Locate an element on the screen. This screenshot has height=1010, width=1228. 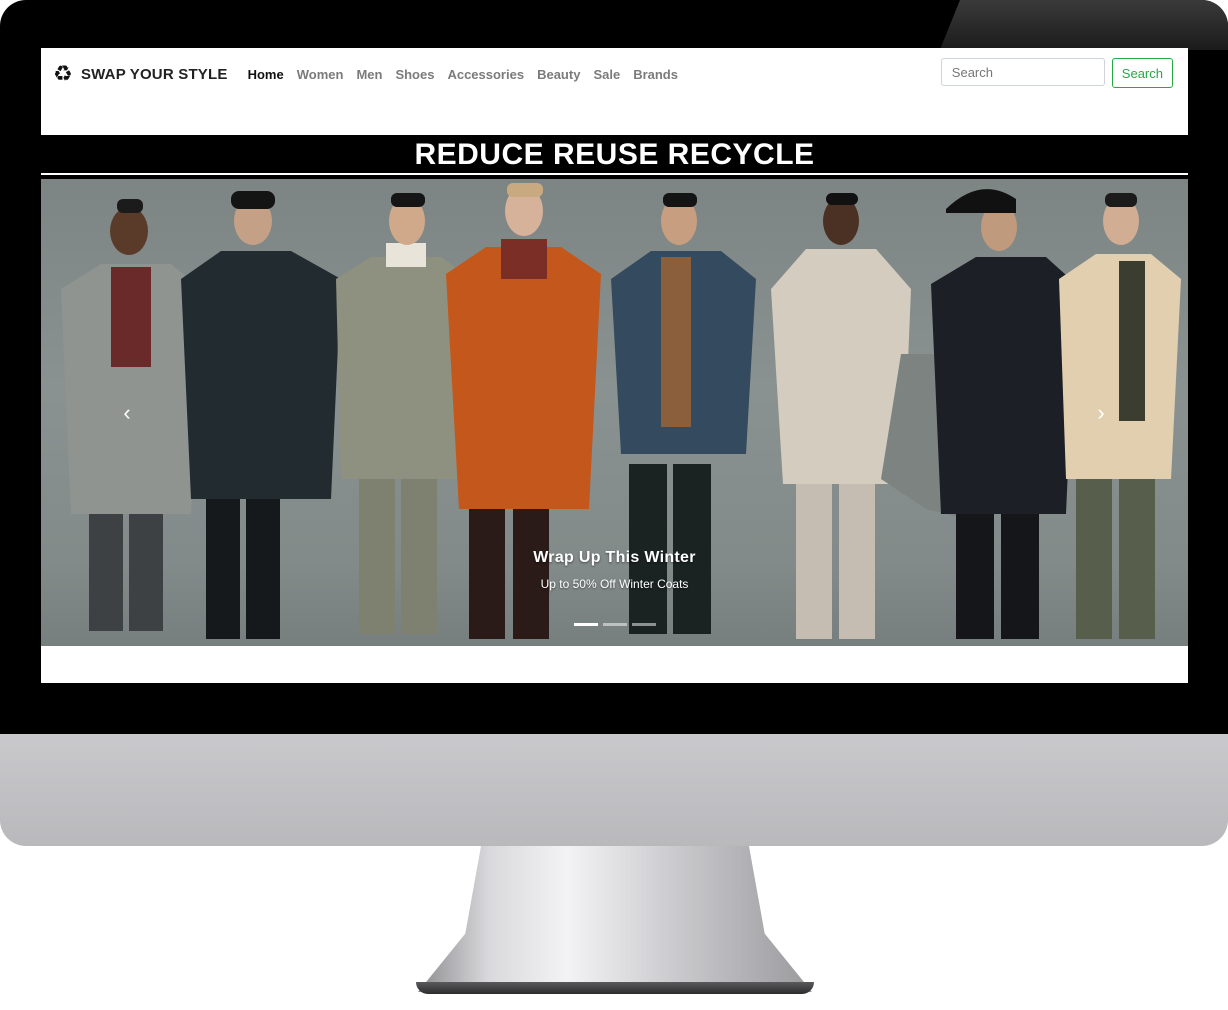
nav-item-accessories: Accessories is located at coordinates (485, 74).